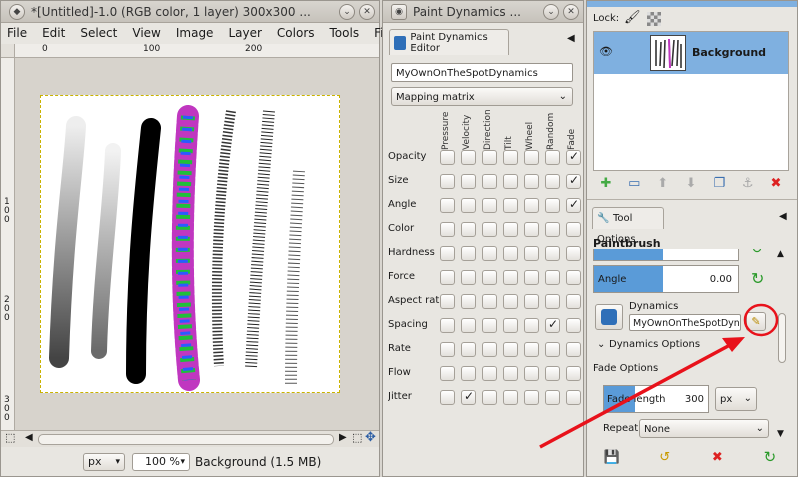  What do you see at coordinates (770, 457) in the screenshot?
I see `reset-options-icon: ↻` at bounding box center [770, 457].